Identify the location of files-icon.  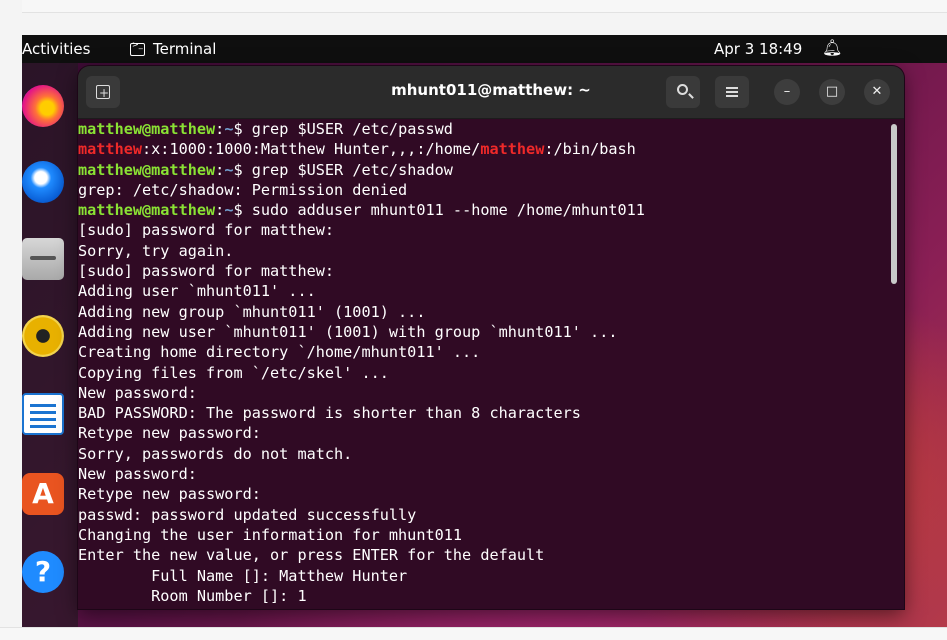
(43, 259).